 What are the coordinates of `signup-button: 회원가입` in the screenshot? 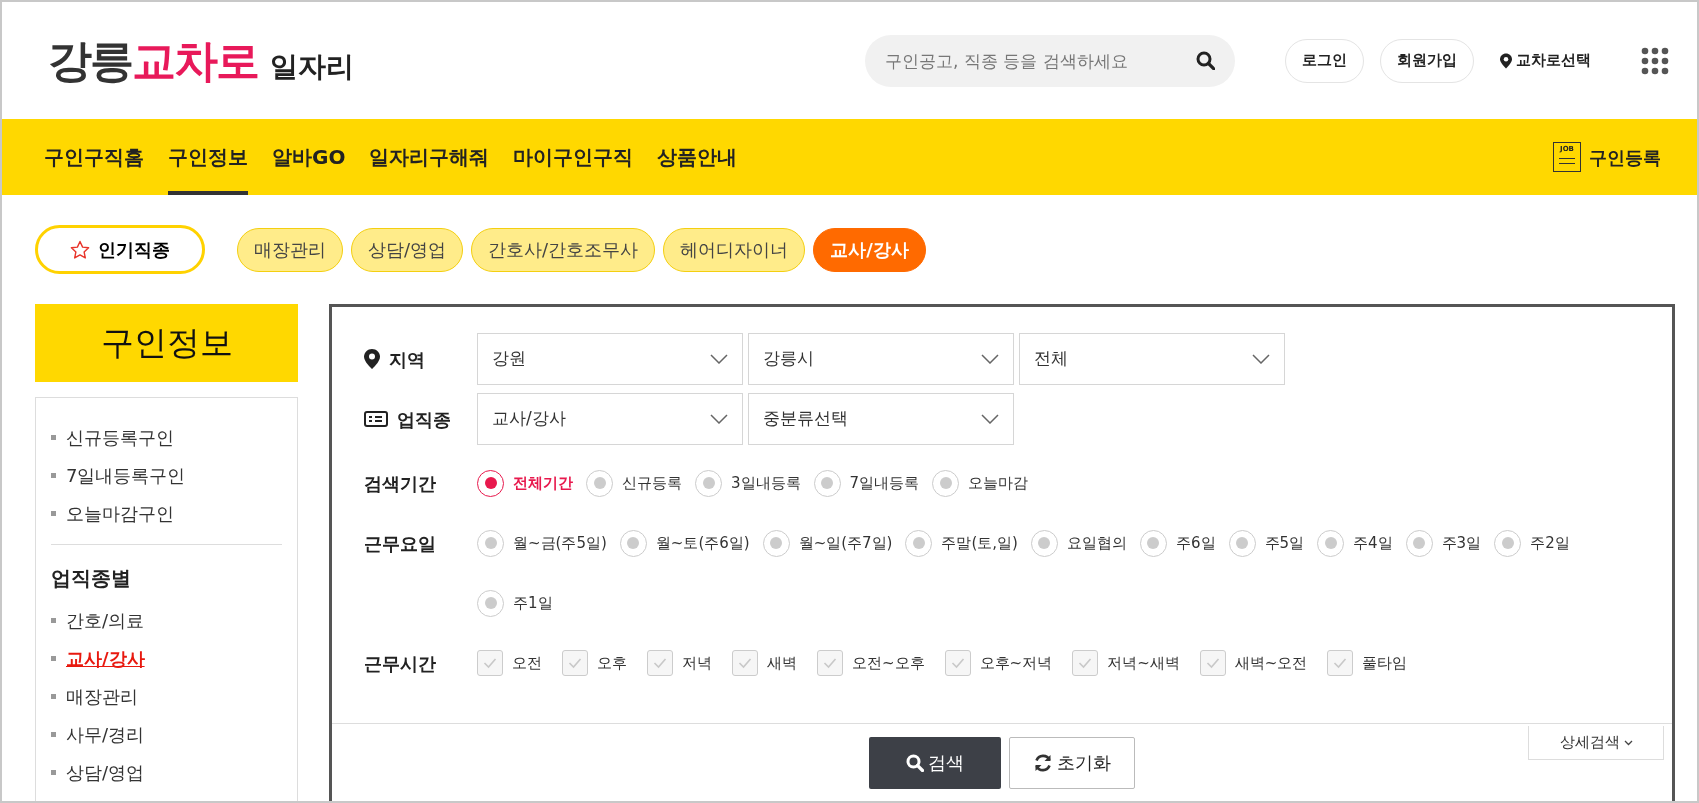 It's located at (1427, 60).